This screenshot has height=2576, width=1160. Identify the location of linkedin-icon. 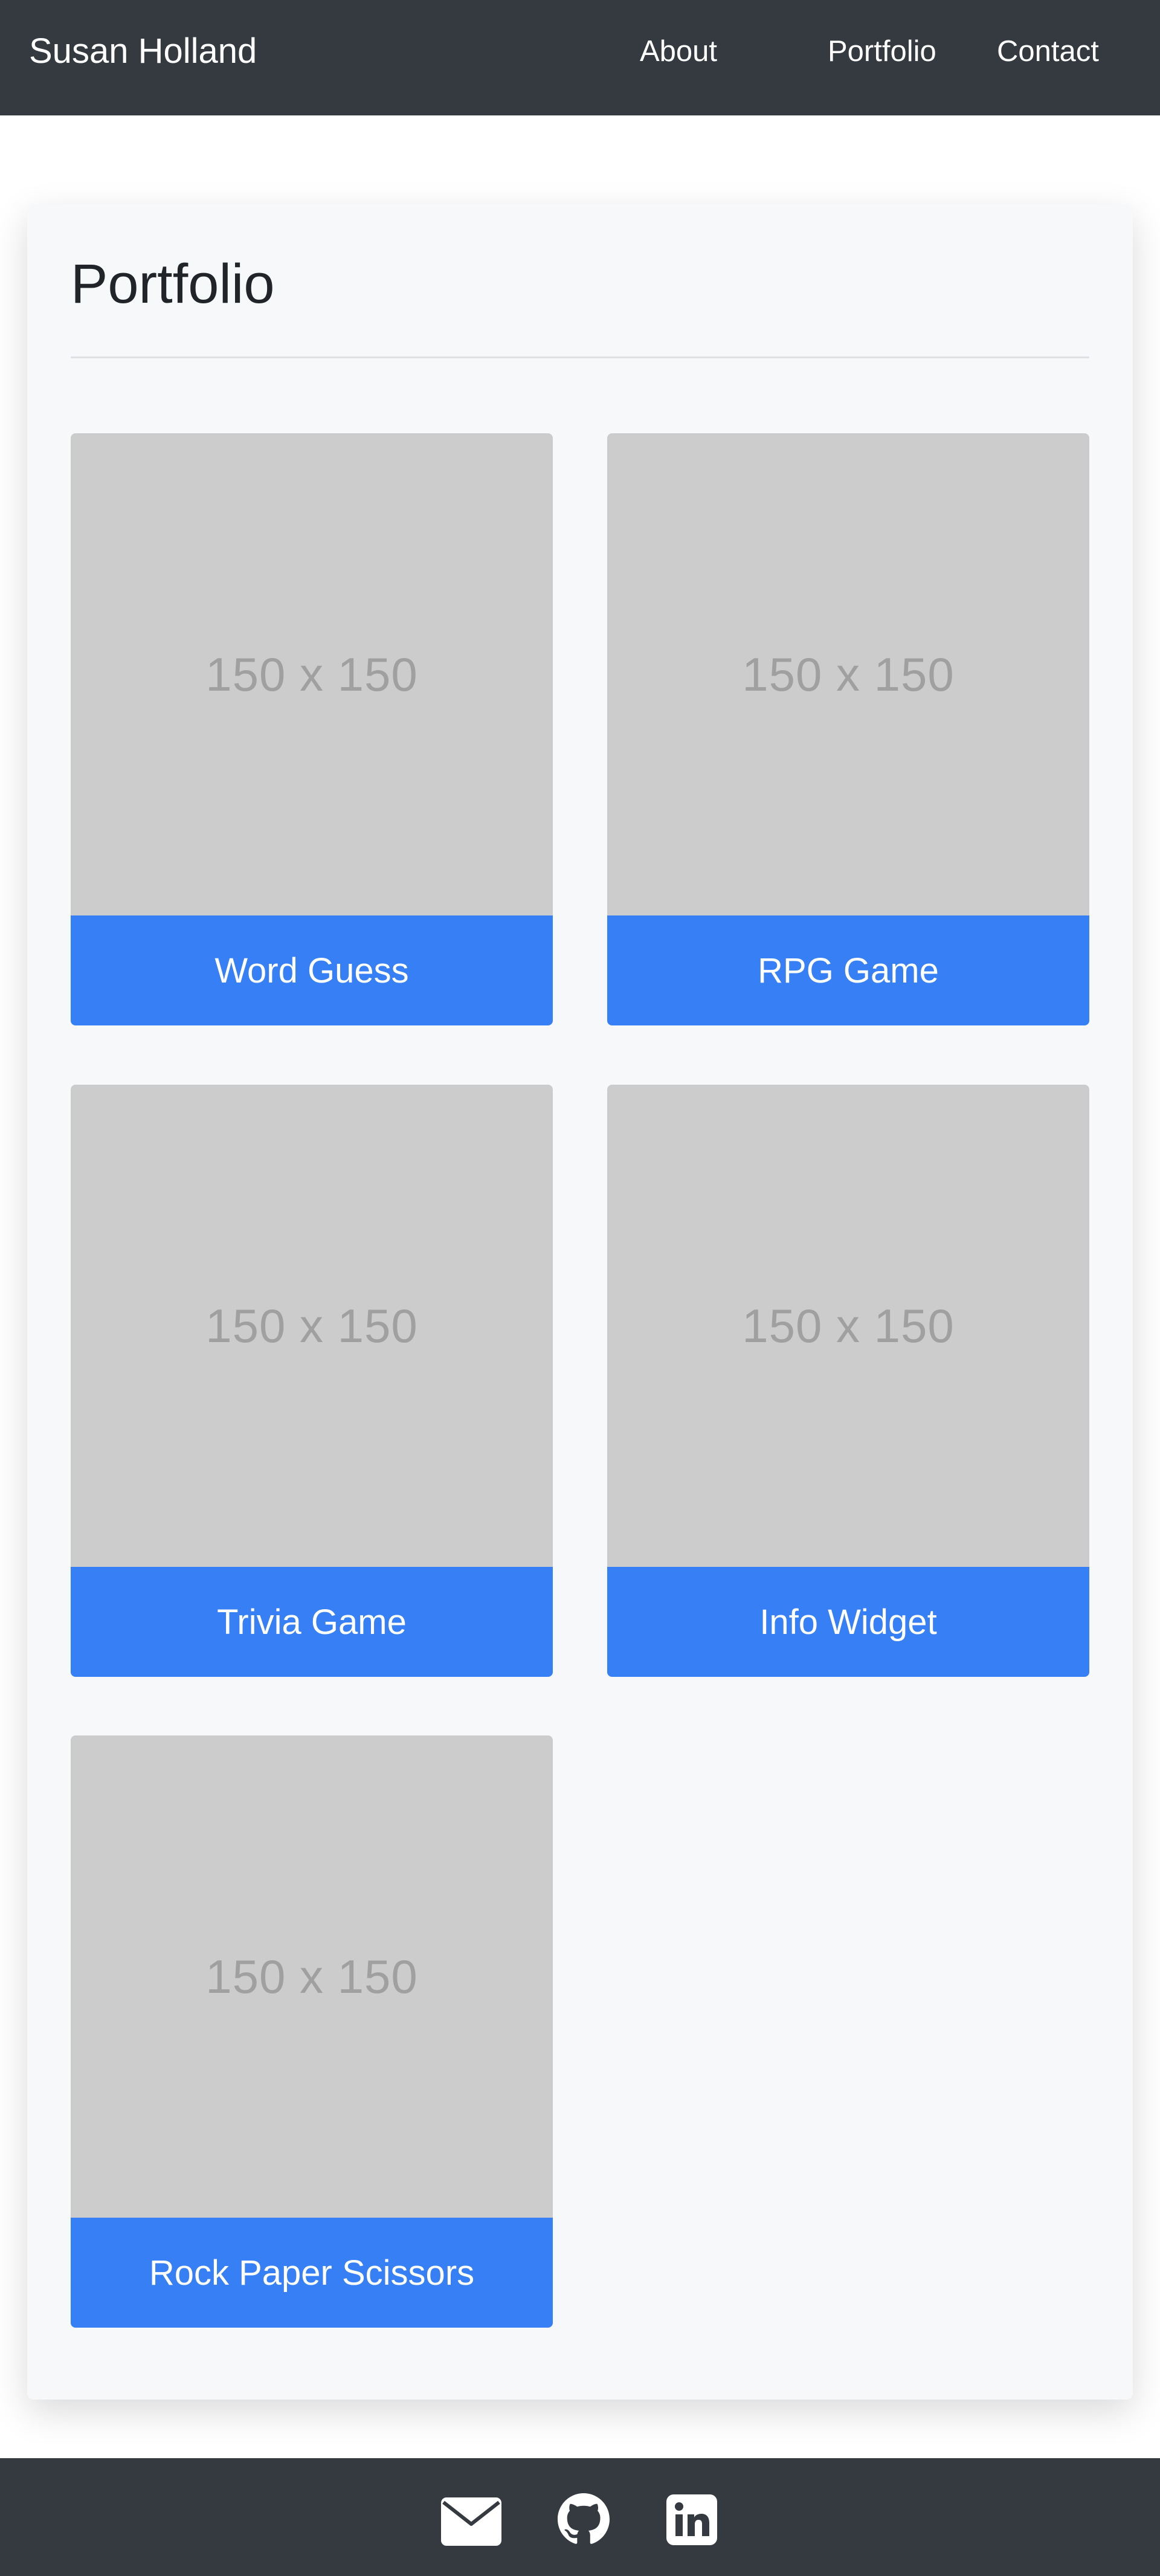
(691, 2520).